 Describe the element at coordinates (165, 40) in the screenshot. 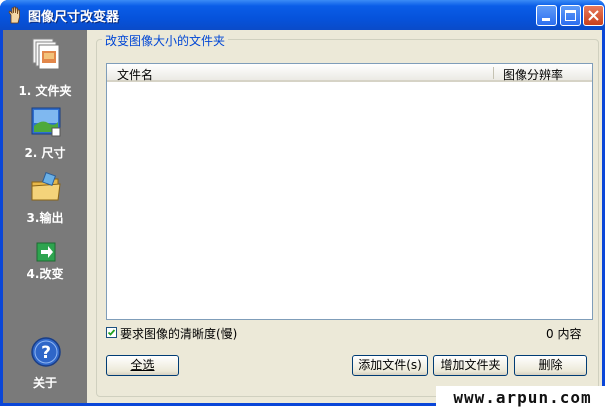

I see `panel-title: 改变图像大小的文件夹` at that location.